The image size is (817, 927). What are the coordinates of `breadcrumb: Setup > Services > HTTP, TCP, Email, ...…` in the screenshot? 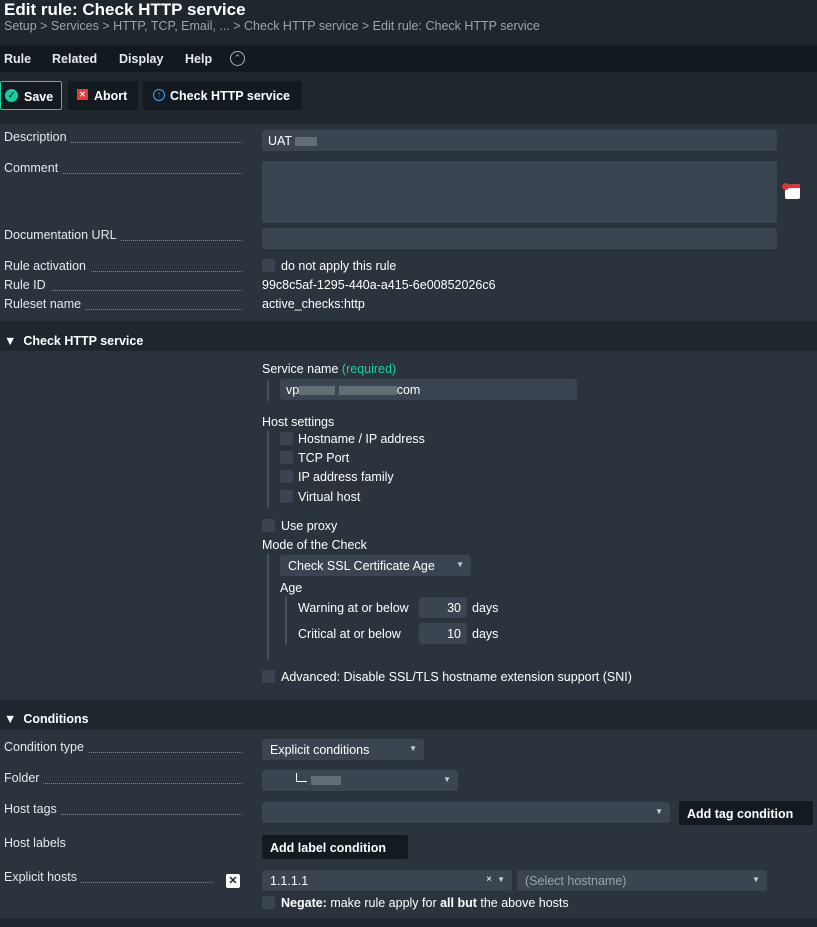 It's located at (272, 26).